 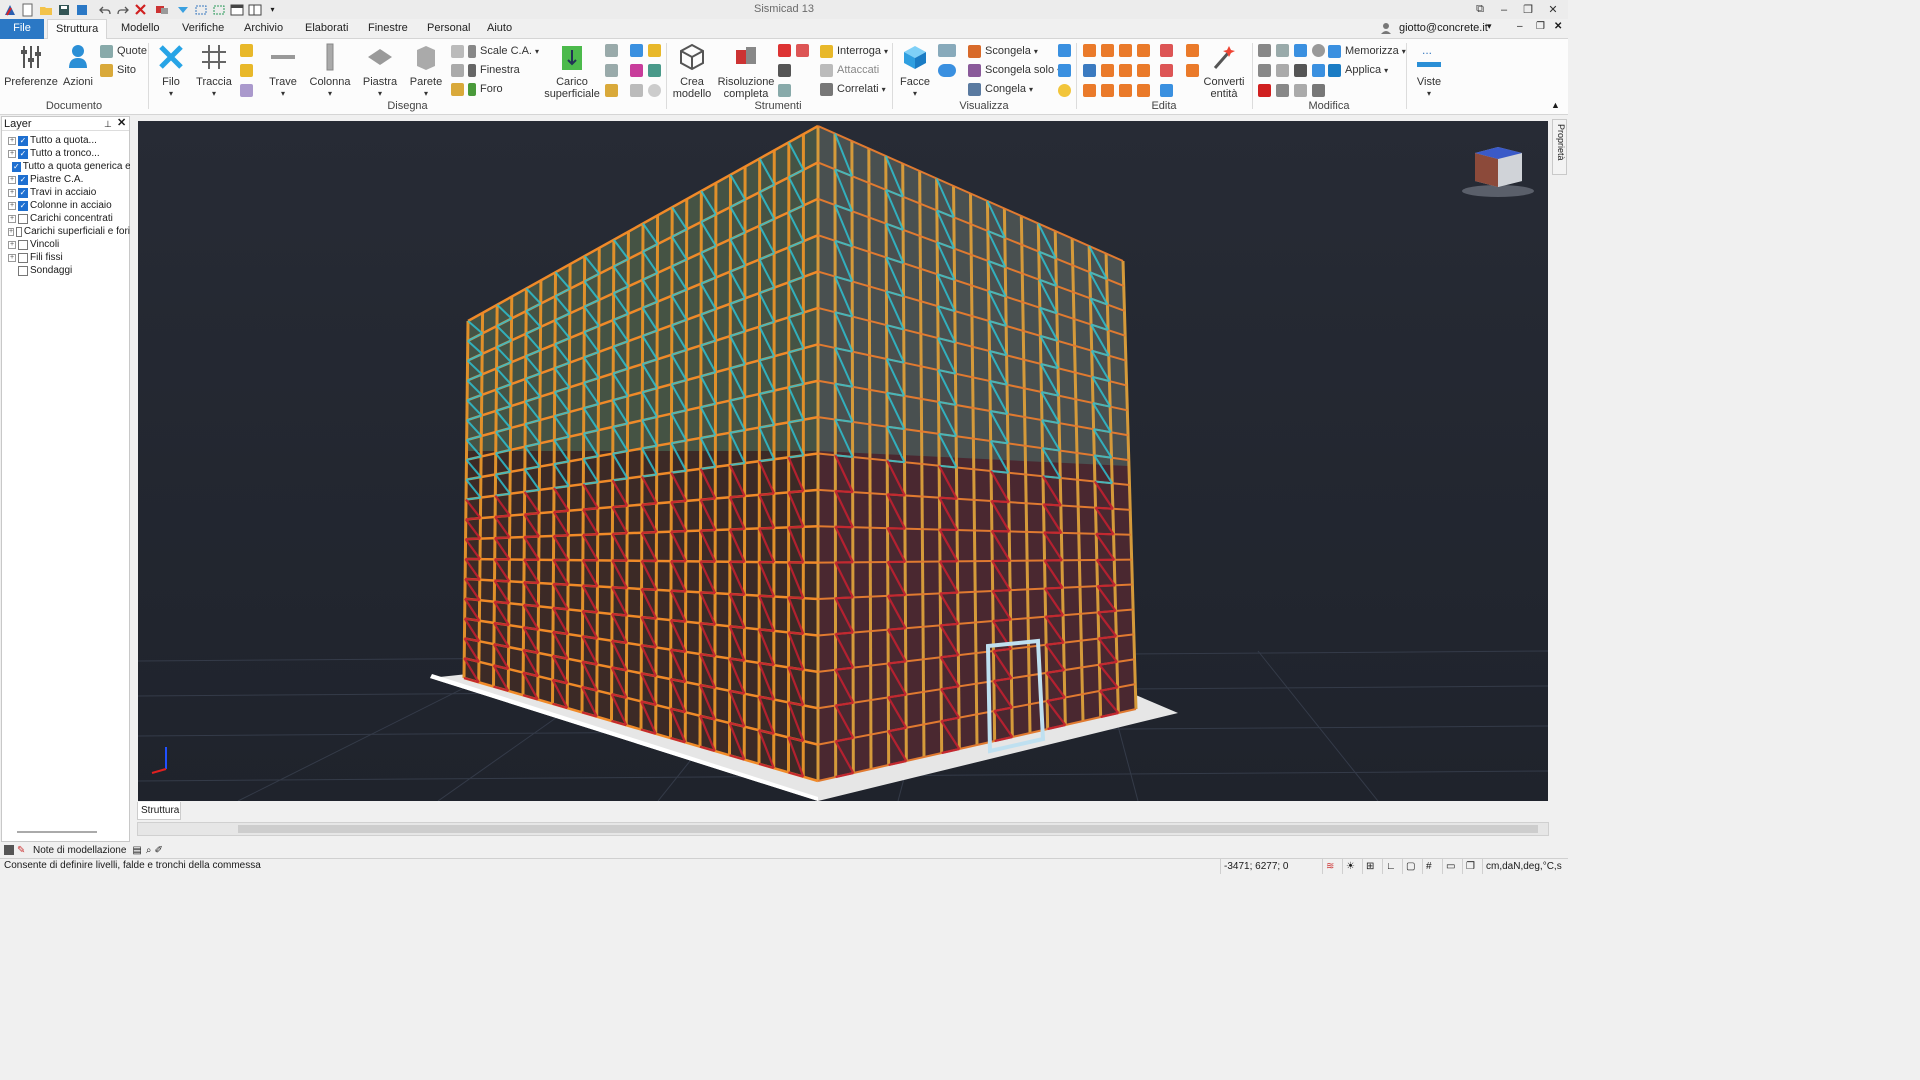 I want to click on tab-modello: Modello, so click(x=140, y=29).